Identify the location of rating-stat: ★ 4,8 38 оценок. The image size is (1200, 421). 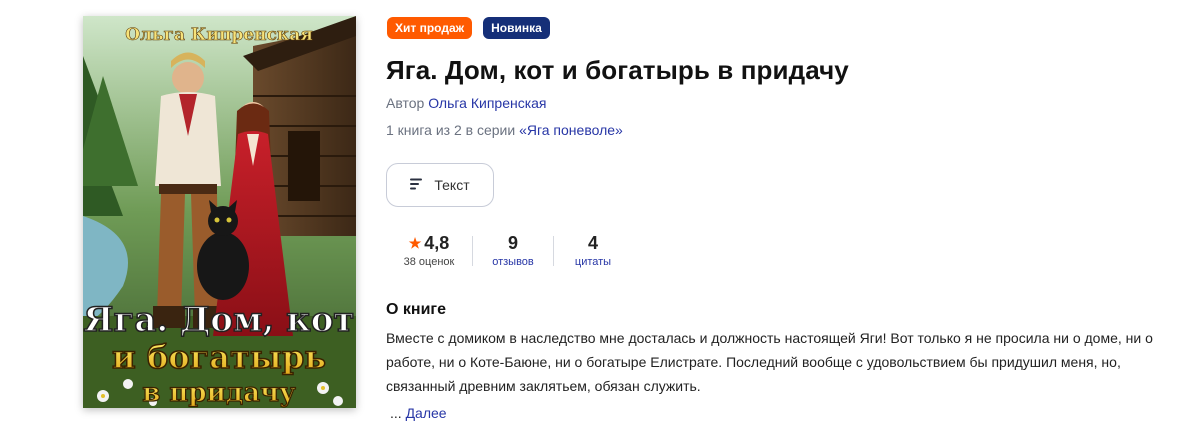
(429, 250).